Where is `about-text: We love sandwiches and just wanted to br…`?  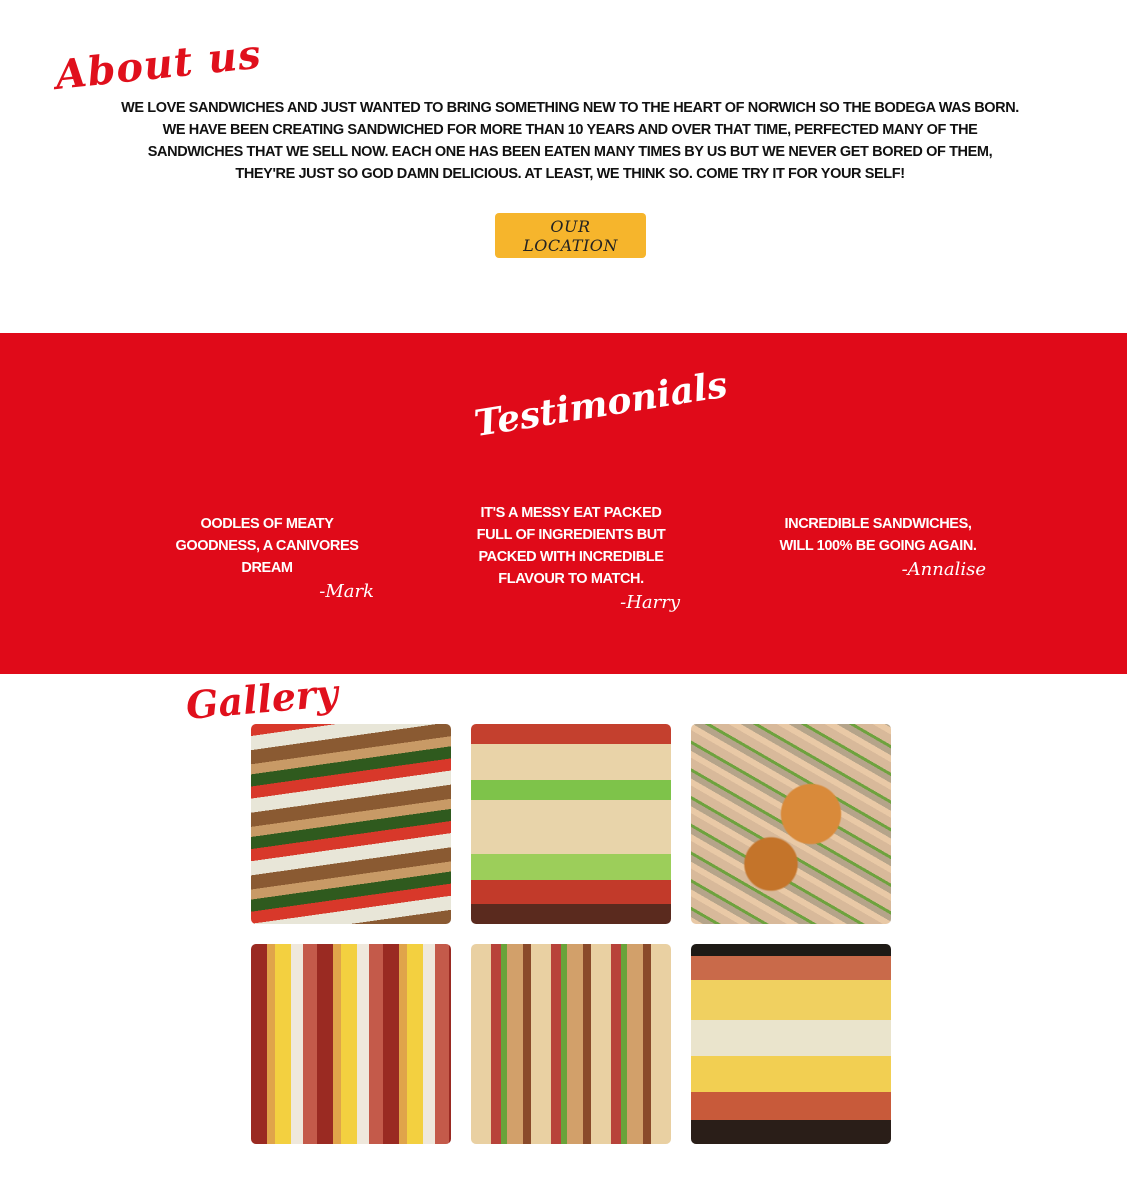 about-text: We love sandwiches and just wanted to br… is located at coordinates (570, 141).